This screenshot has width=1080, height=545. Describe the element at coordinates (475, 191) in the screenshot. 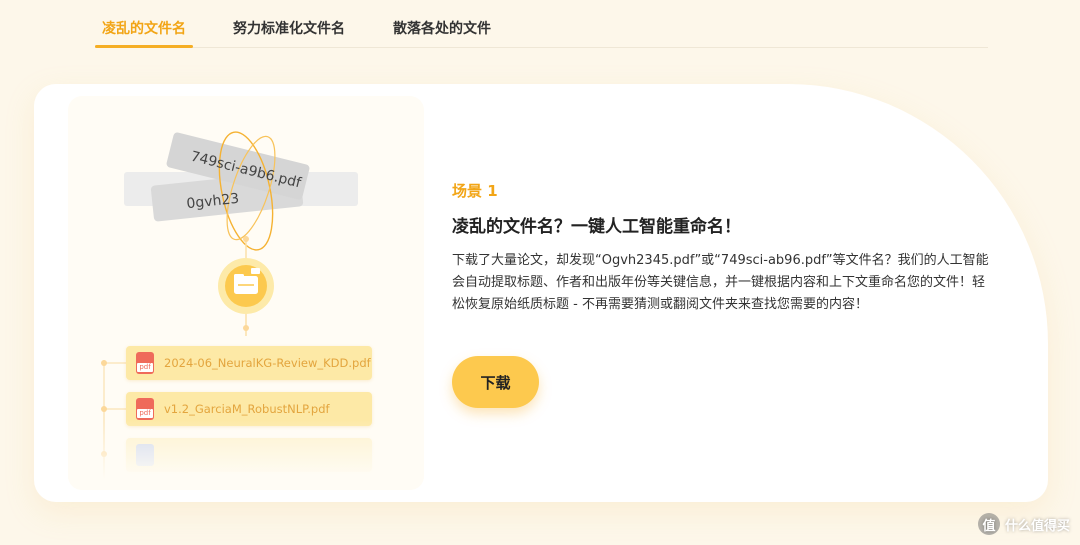

I see `scene-label: 场景 1` at that location.